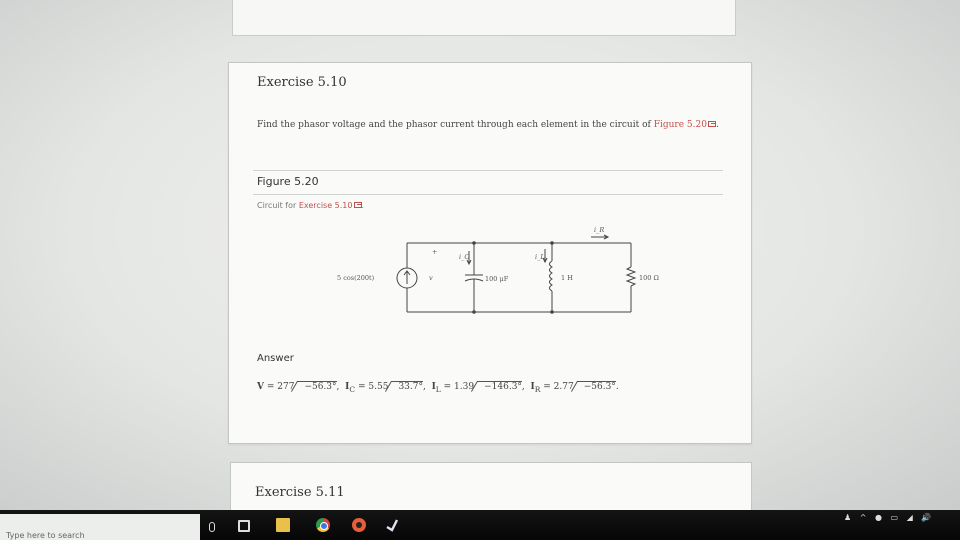  What do you see at coordinates (100, 527) in the screenshot?
I see `taskbar-search-input: Type here to search` at bounding box center [100, 527].